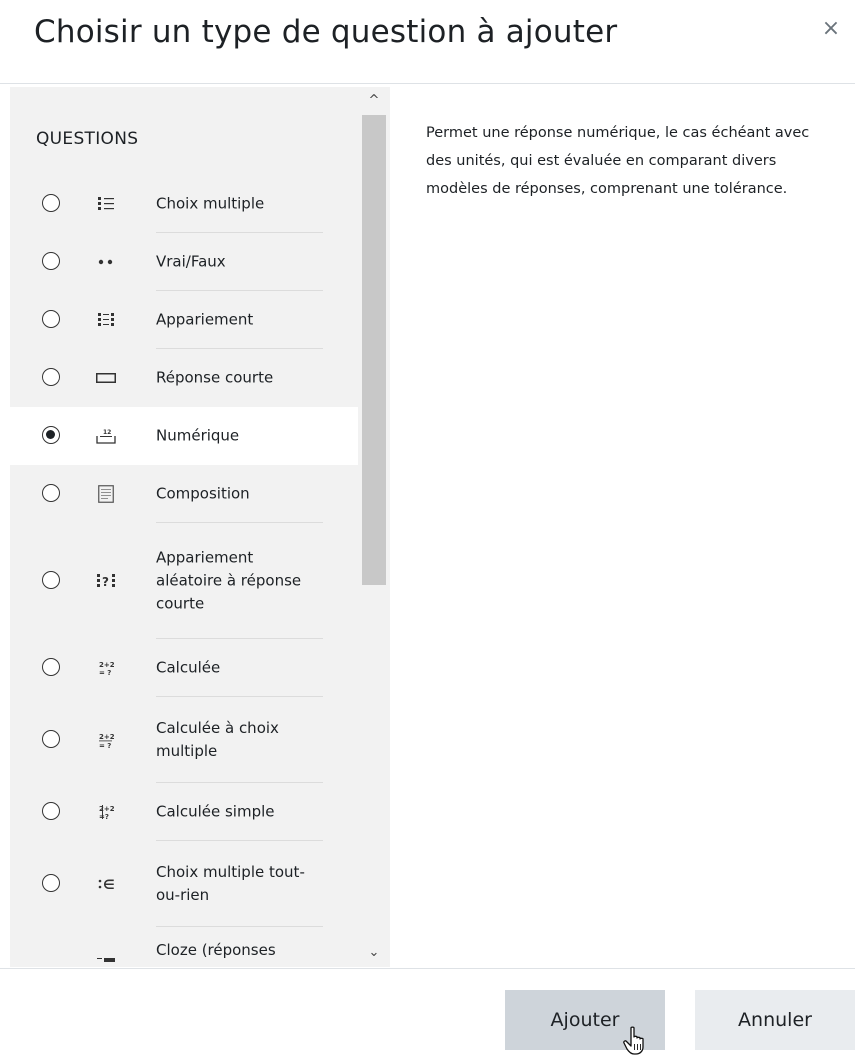 The image size is (855, 1056). I want to click on option-randomsamatch: ? Appariement aléatoire à réponse courte, so click(184, 581).